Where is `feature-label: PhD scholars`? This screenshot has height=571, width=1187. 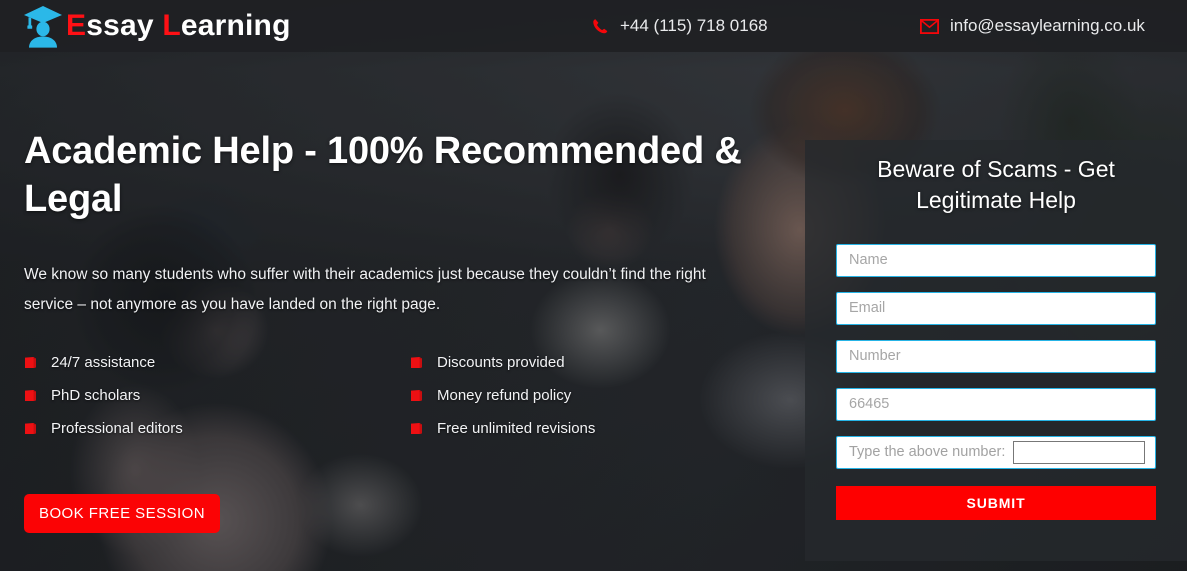 feature-label: PhD scholars is located at coordinates (96, 396).